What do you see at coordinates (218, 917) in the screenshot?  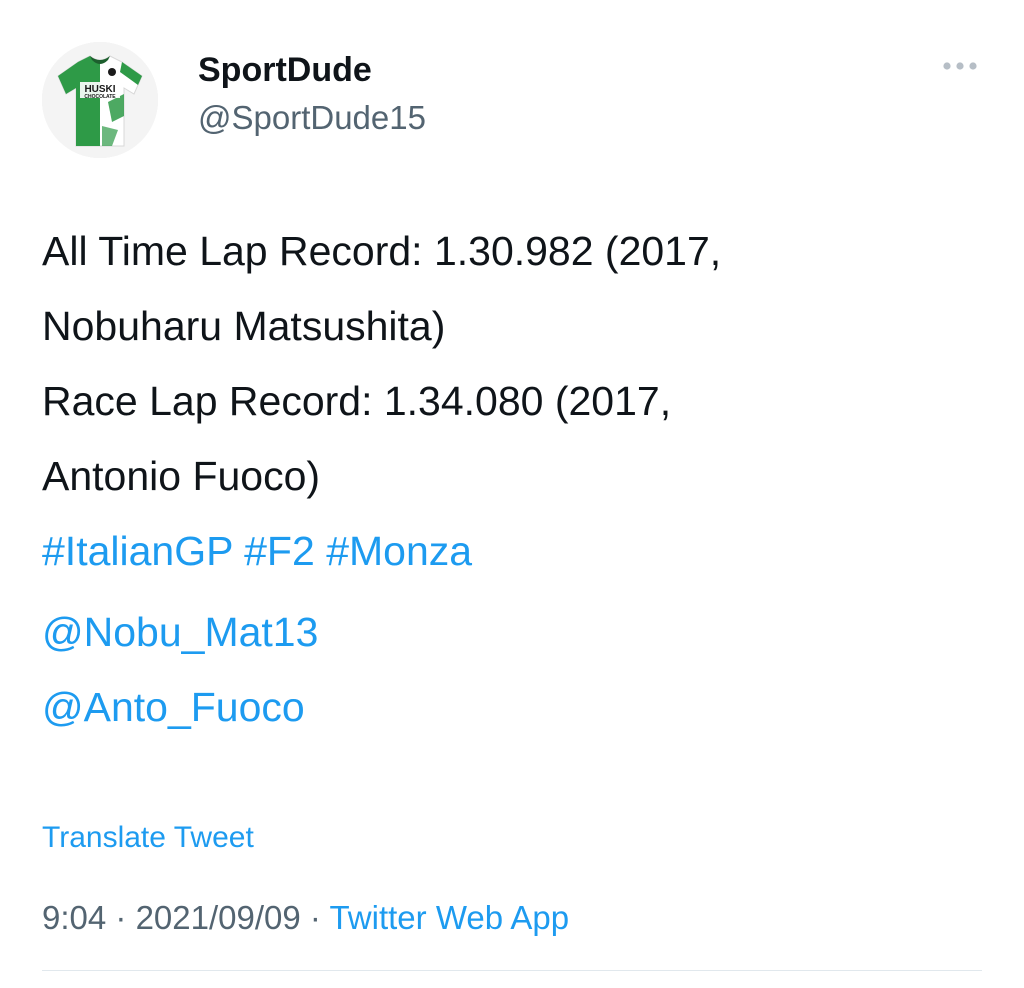 I see `tweet-date: 2021/09/09` at bounding box center [218, 917].